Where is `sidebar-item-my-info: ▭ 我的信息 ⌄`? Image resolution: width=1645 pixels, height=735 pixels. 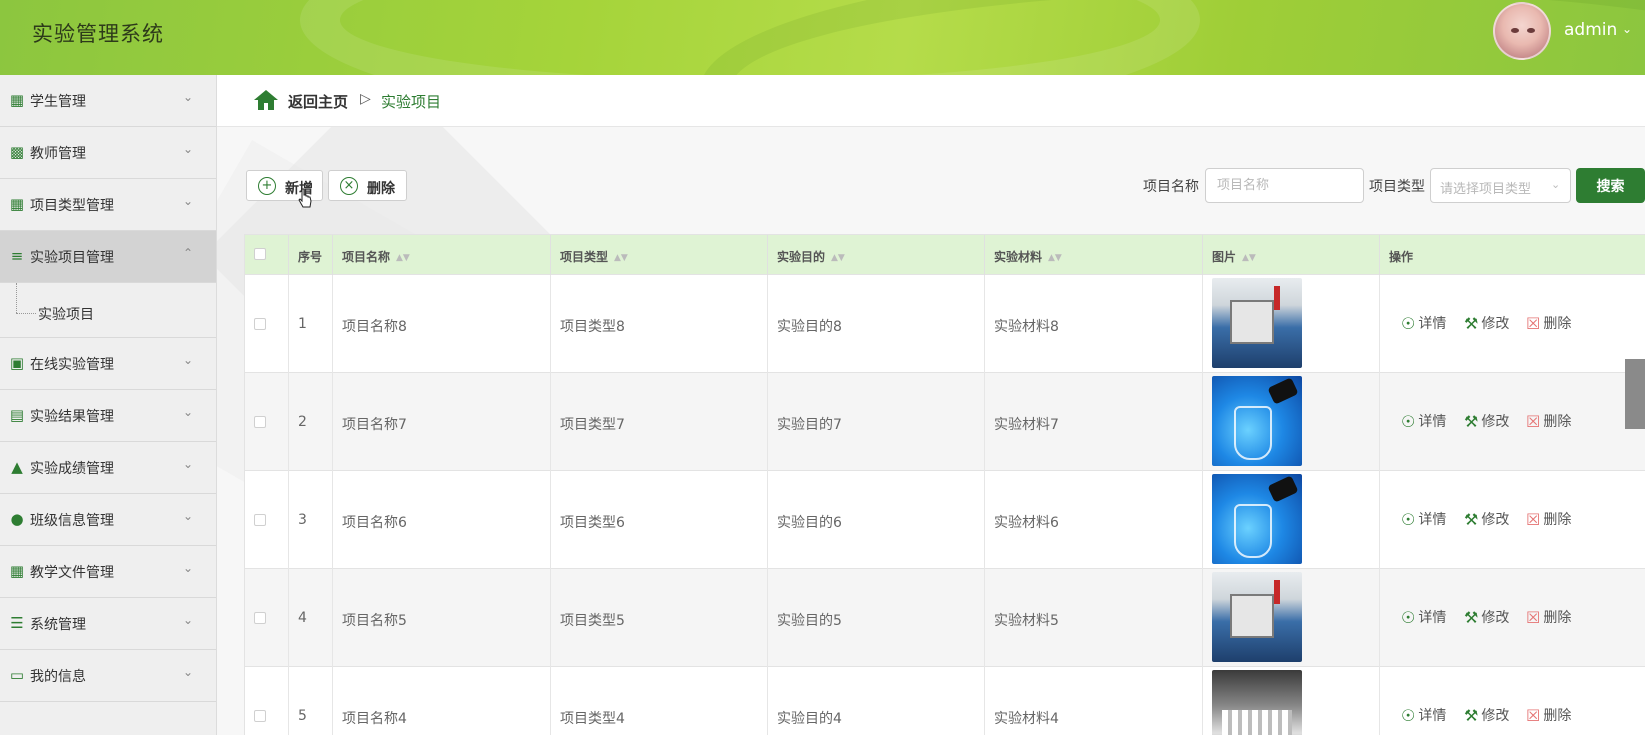
sidebar-item-my-info: ▭ 我的信息 ⌄ is located at coordinates (108, 676).